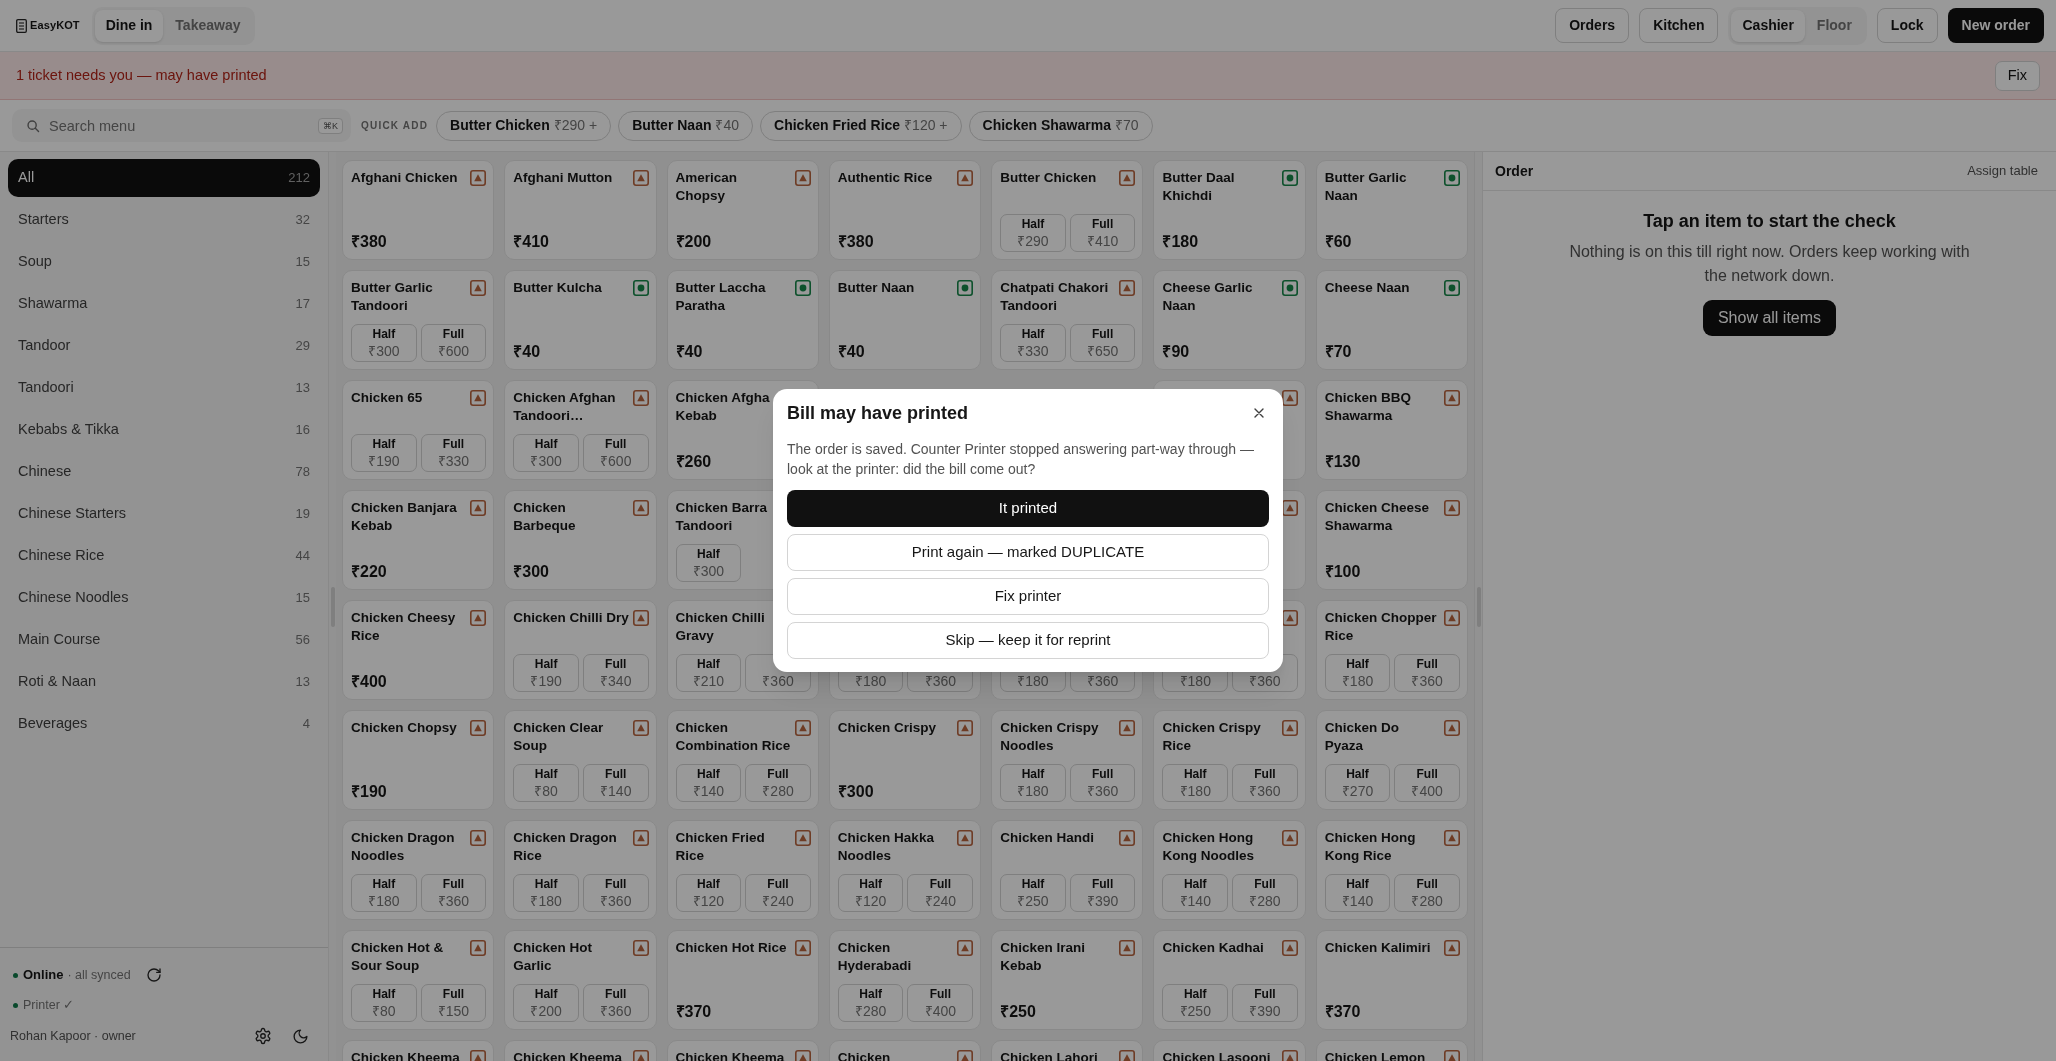 This screenshot has height=1061, width=2056. I want to click on menu-item-card: Chicken Hot Rice ₹370, so click(742, 980).